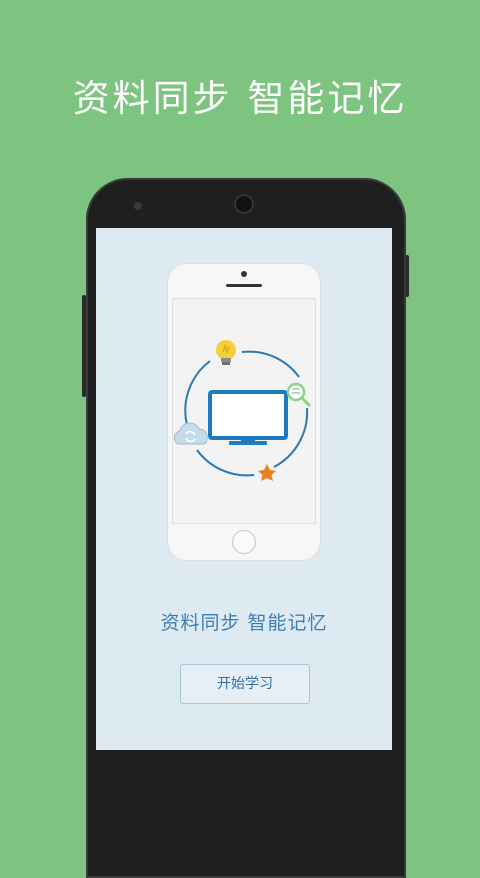  Describe the element at coordinates (244, 623) in the screenshot. I see `tagline: 资料同步 智能记忆` at that location.